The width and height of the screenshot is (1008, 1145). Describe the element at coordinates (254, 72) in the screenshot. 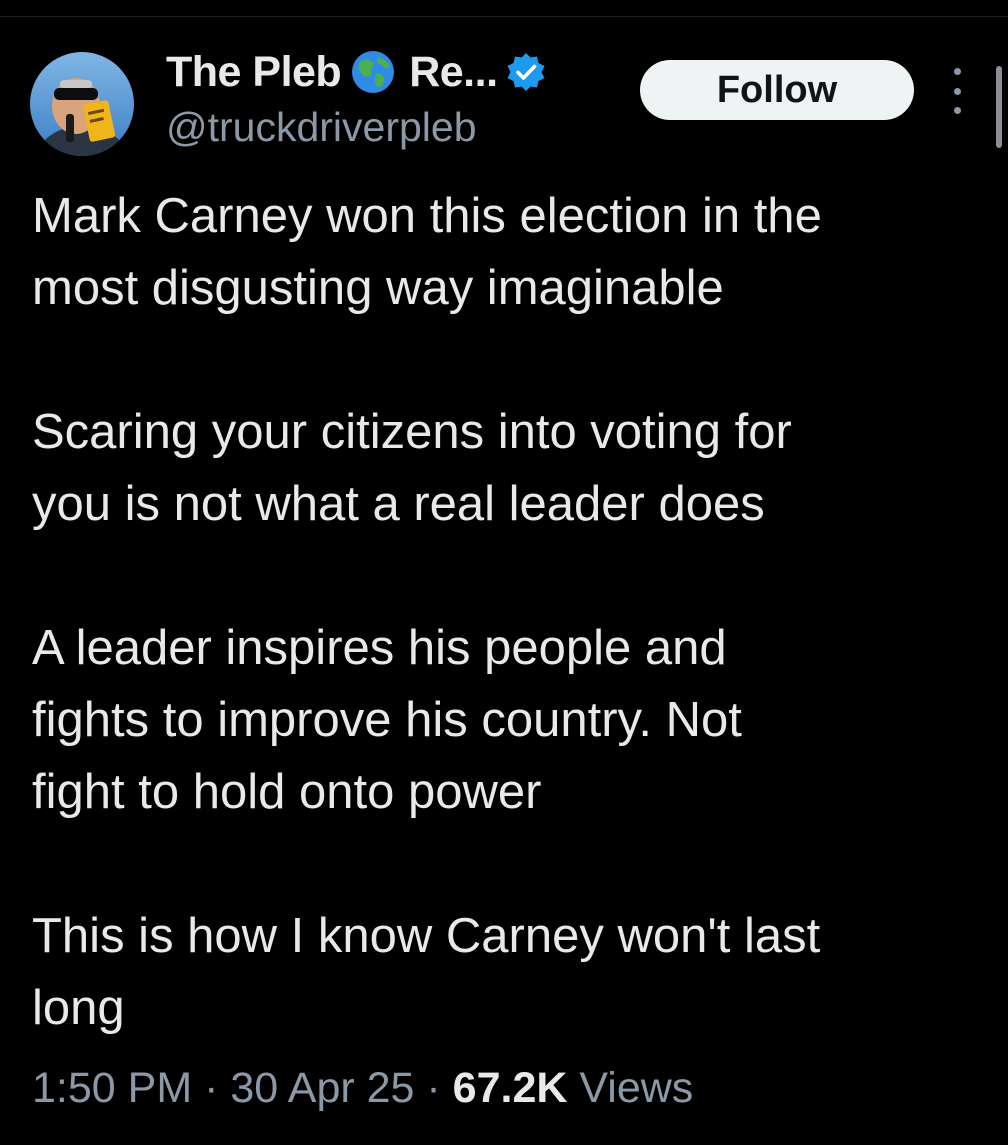

I see `author-display-name: The Pleb` at that location.